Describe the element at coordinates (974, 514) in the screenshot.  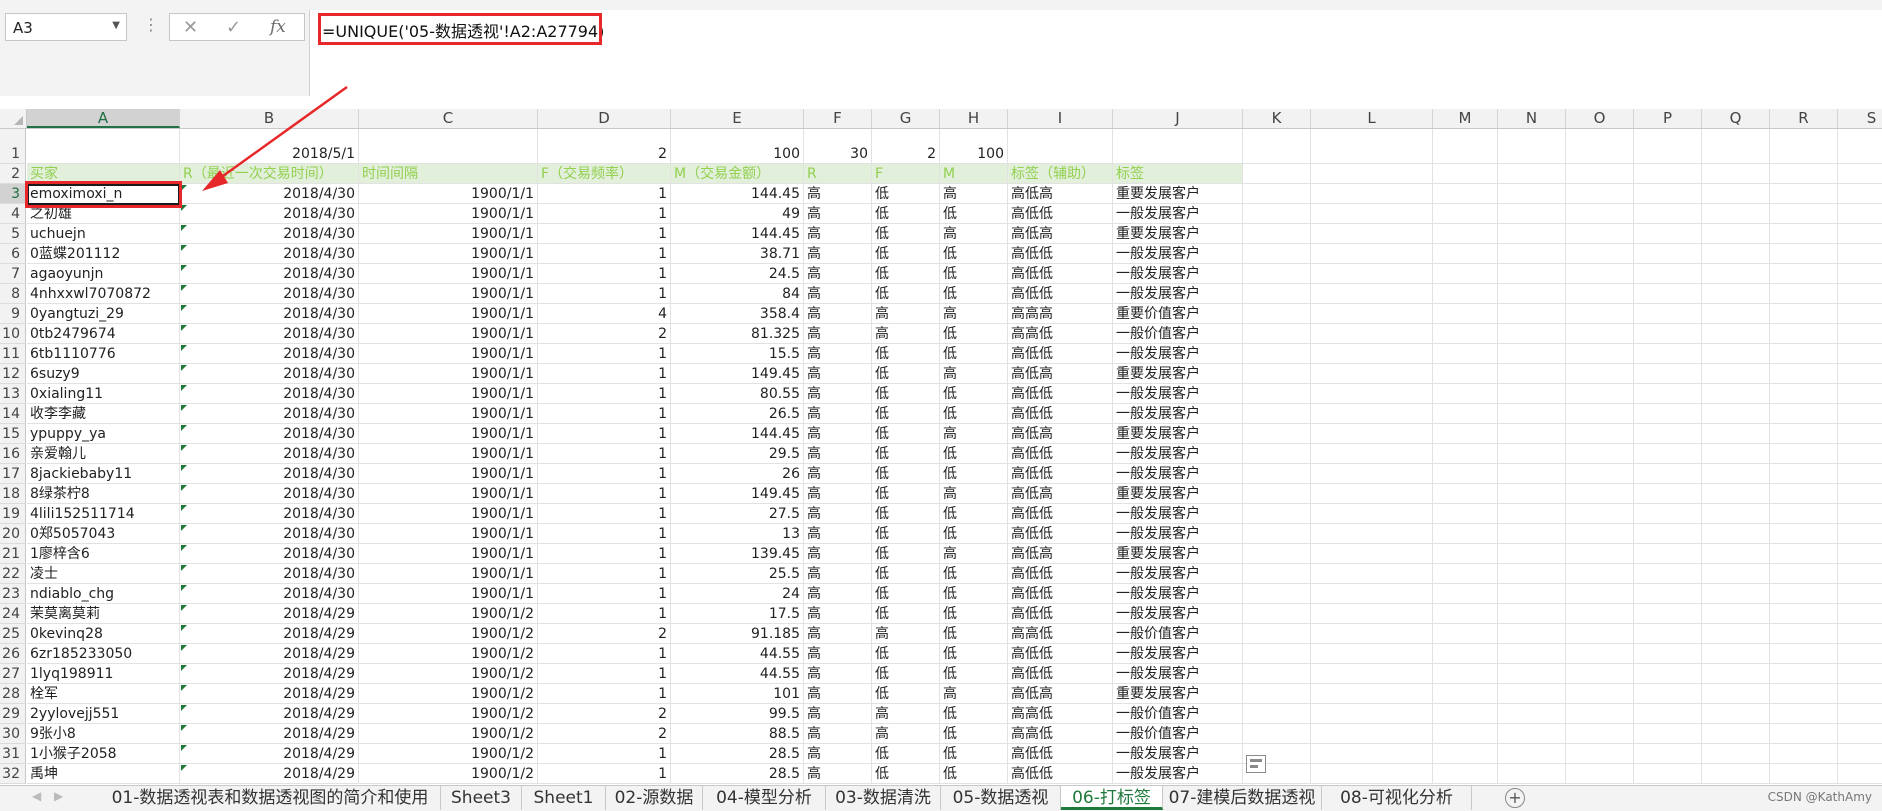
I see `cell-h19: 低` at that location.